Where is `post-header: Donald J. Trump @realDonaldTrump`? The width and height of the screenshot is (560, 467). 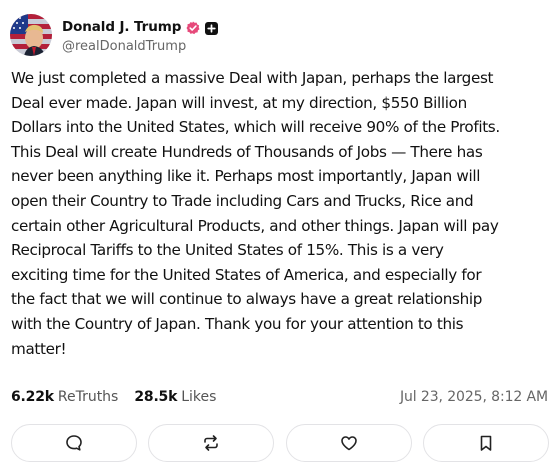 post-header: Donald J. Trump @realDonaldTrump is located at coordinates (114, 35).